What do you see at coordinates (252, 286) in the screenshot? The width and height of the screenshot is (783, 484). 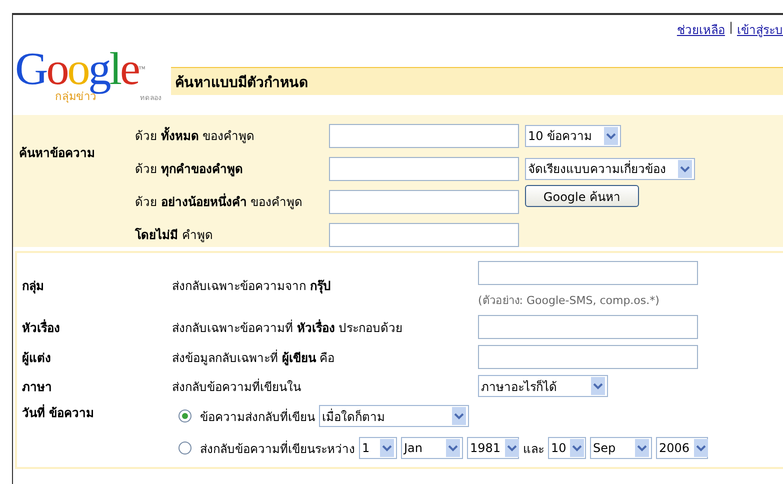 I see `field-label: ส่งกลับเฉพาะข้อความจาก กรุ๊ป` at bounding box center [252, 286].